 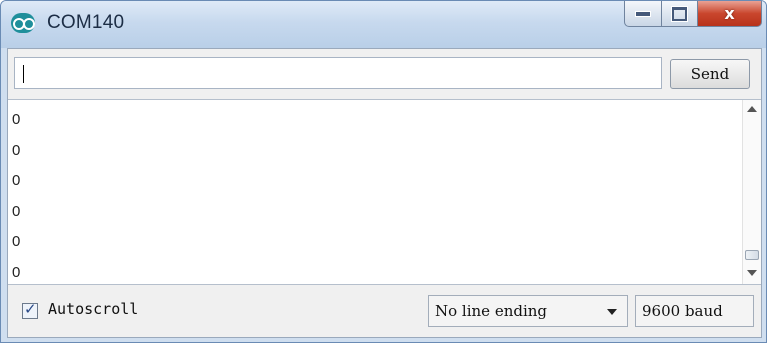 I want to click on window-controls: x, so click(x=693, y=15).